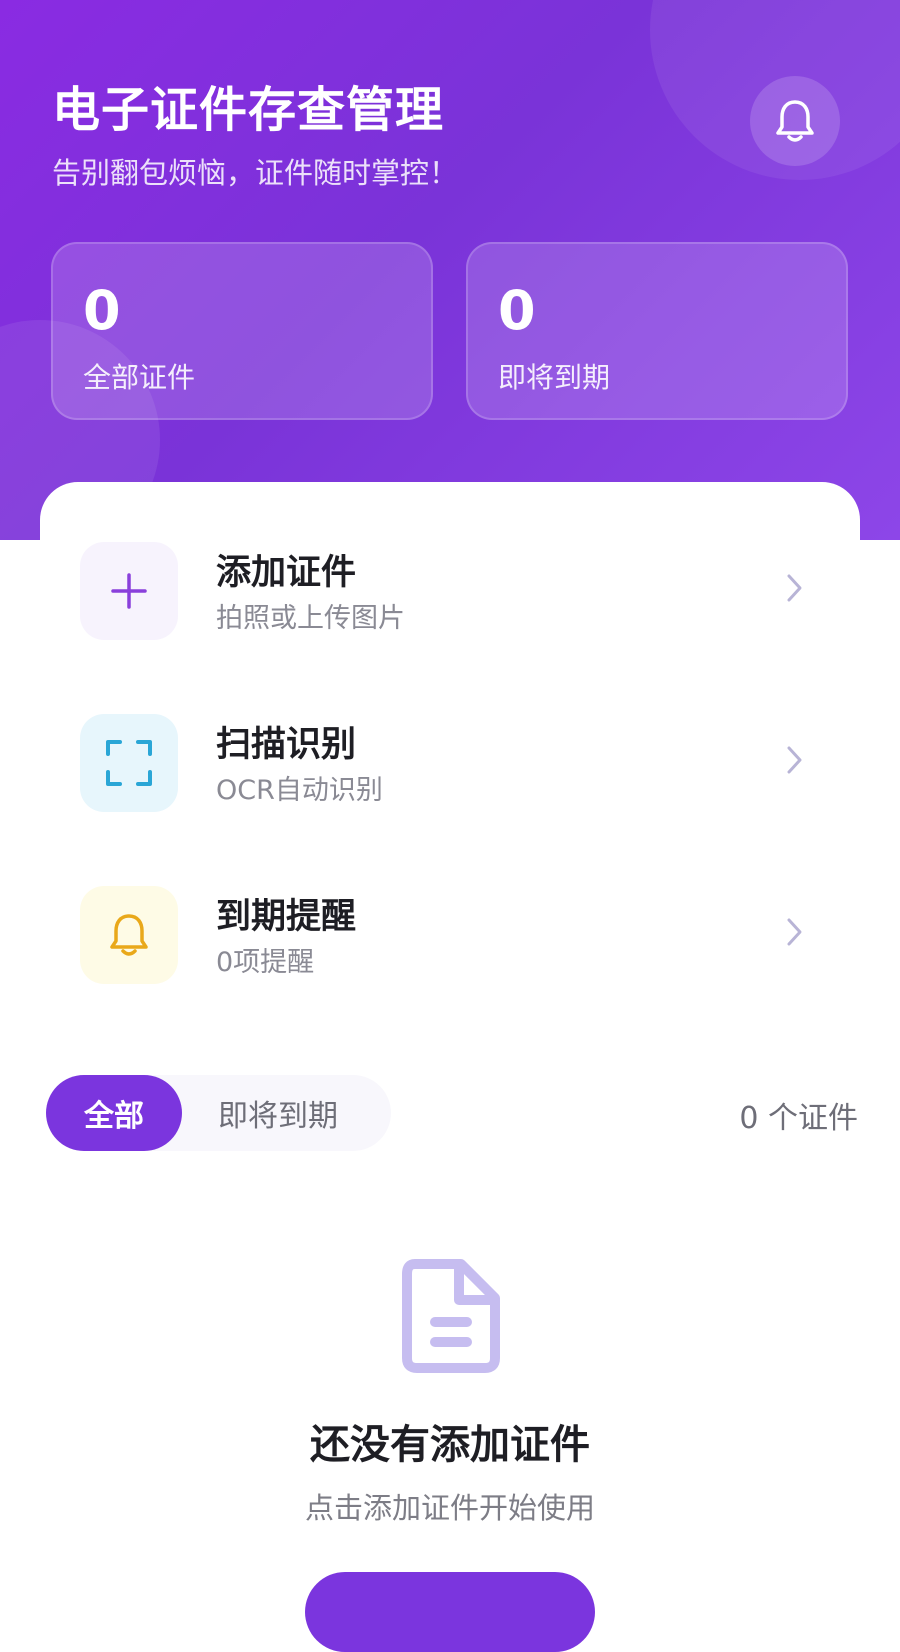  I want to click on notification-button, so click(795, 121).